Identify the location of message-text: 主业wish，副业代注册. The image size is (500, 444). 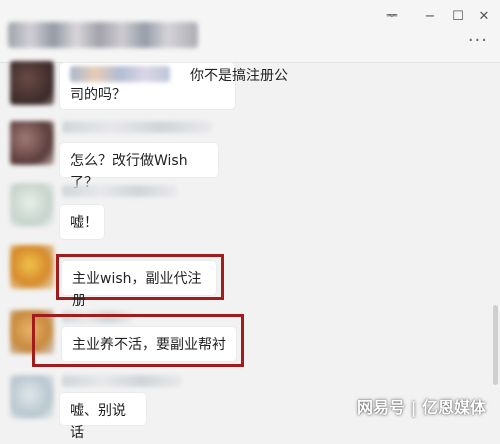
(137, 290).